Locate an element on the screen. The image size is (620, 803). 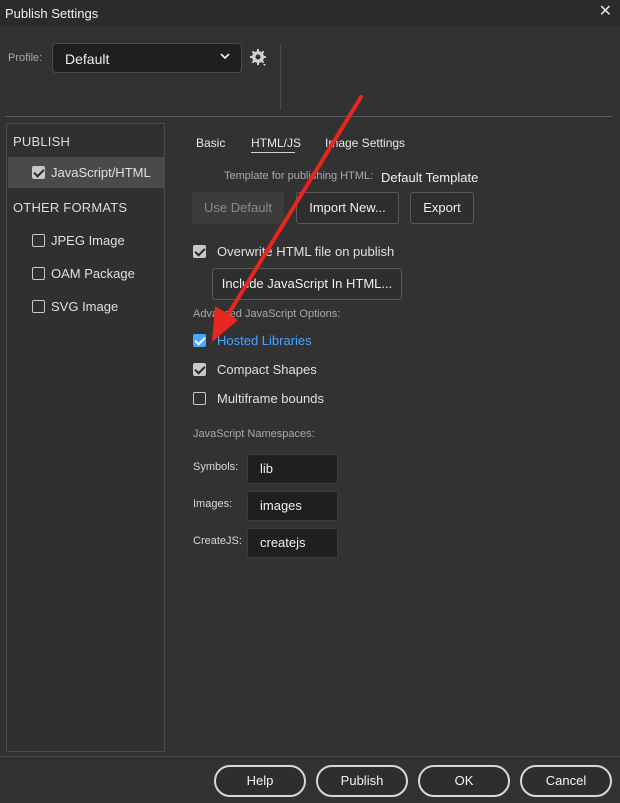
sidebar-item-label: SVG Image is located at coordinates (85, 306).